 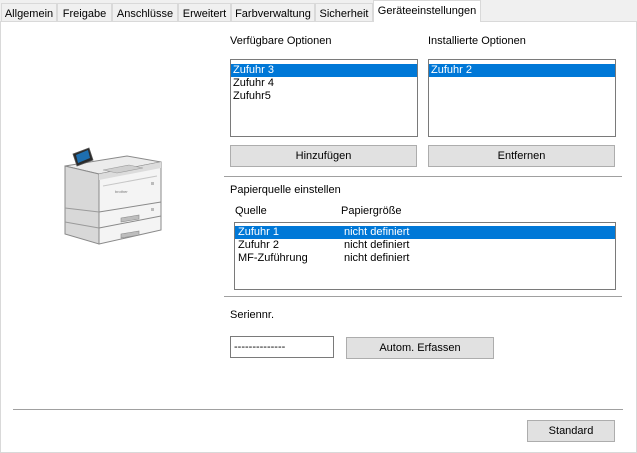 I want to click on table-row: Zufuhr 2 nicht definiert, so click(x=425, y=245).